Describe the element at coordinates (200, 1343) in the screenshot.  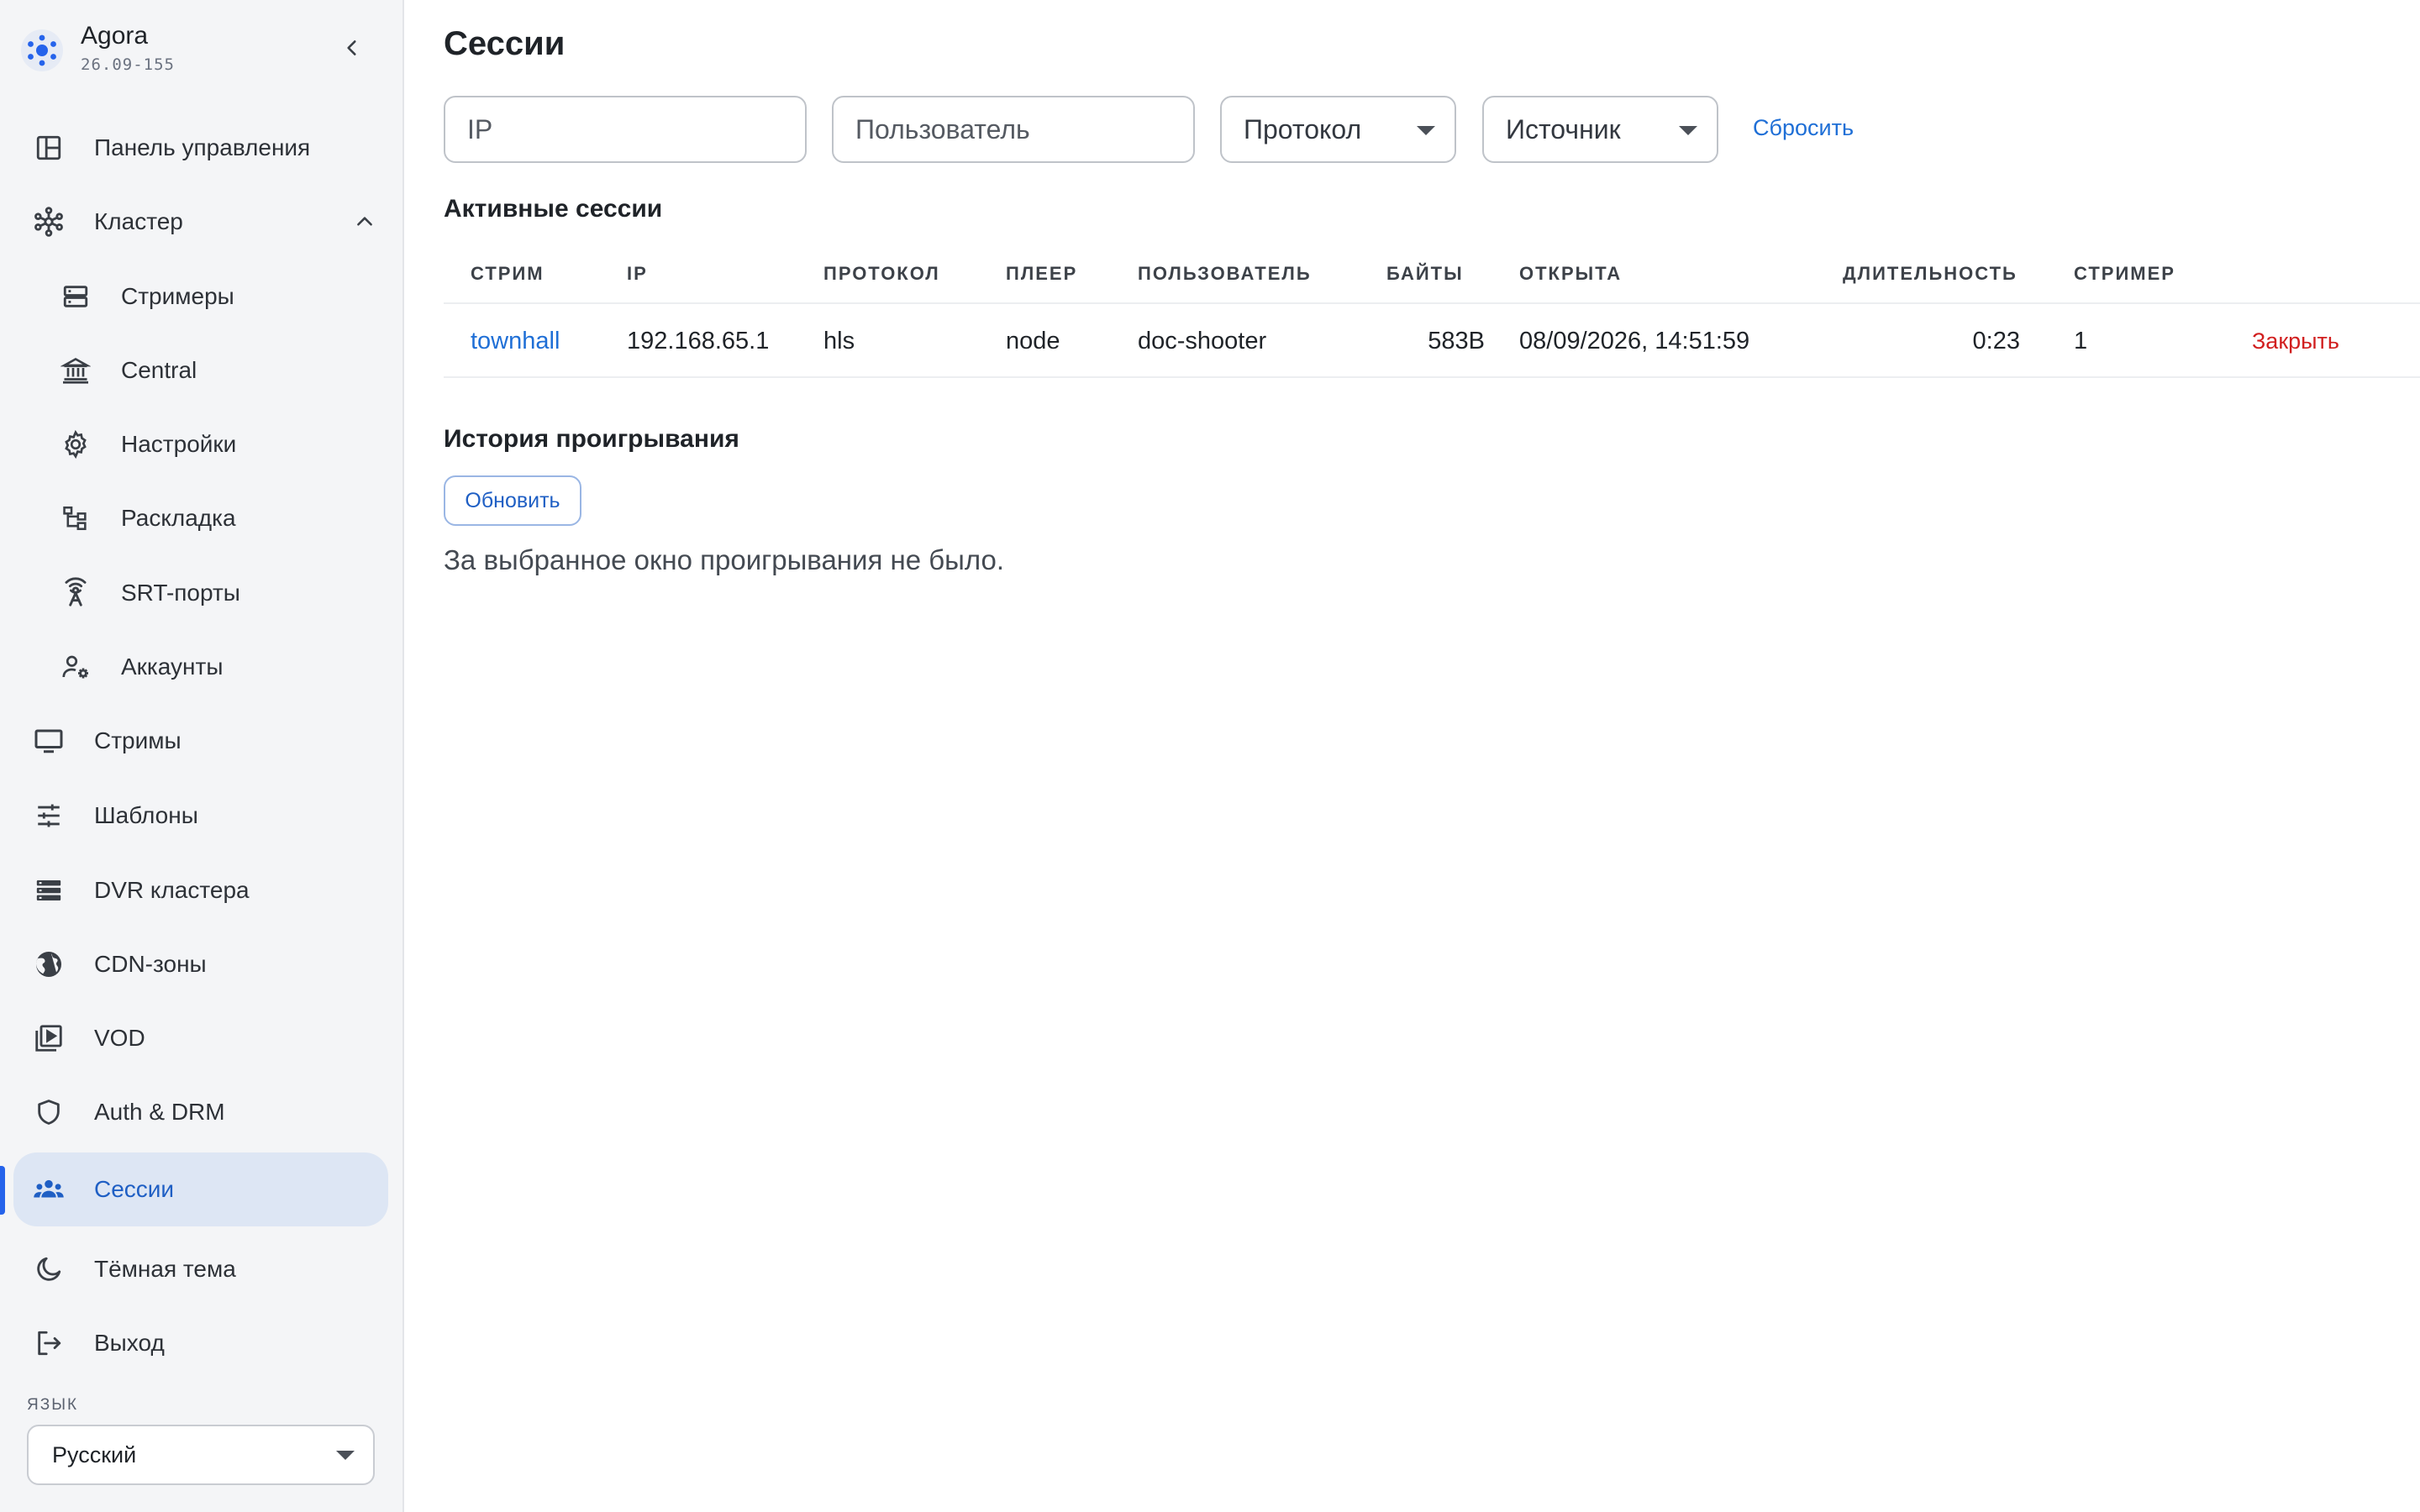
I see `sidebar-item-logout: Выход` at that location.